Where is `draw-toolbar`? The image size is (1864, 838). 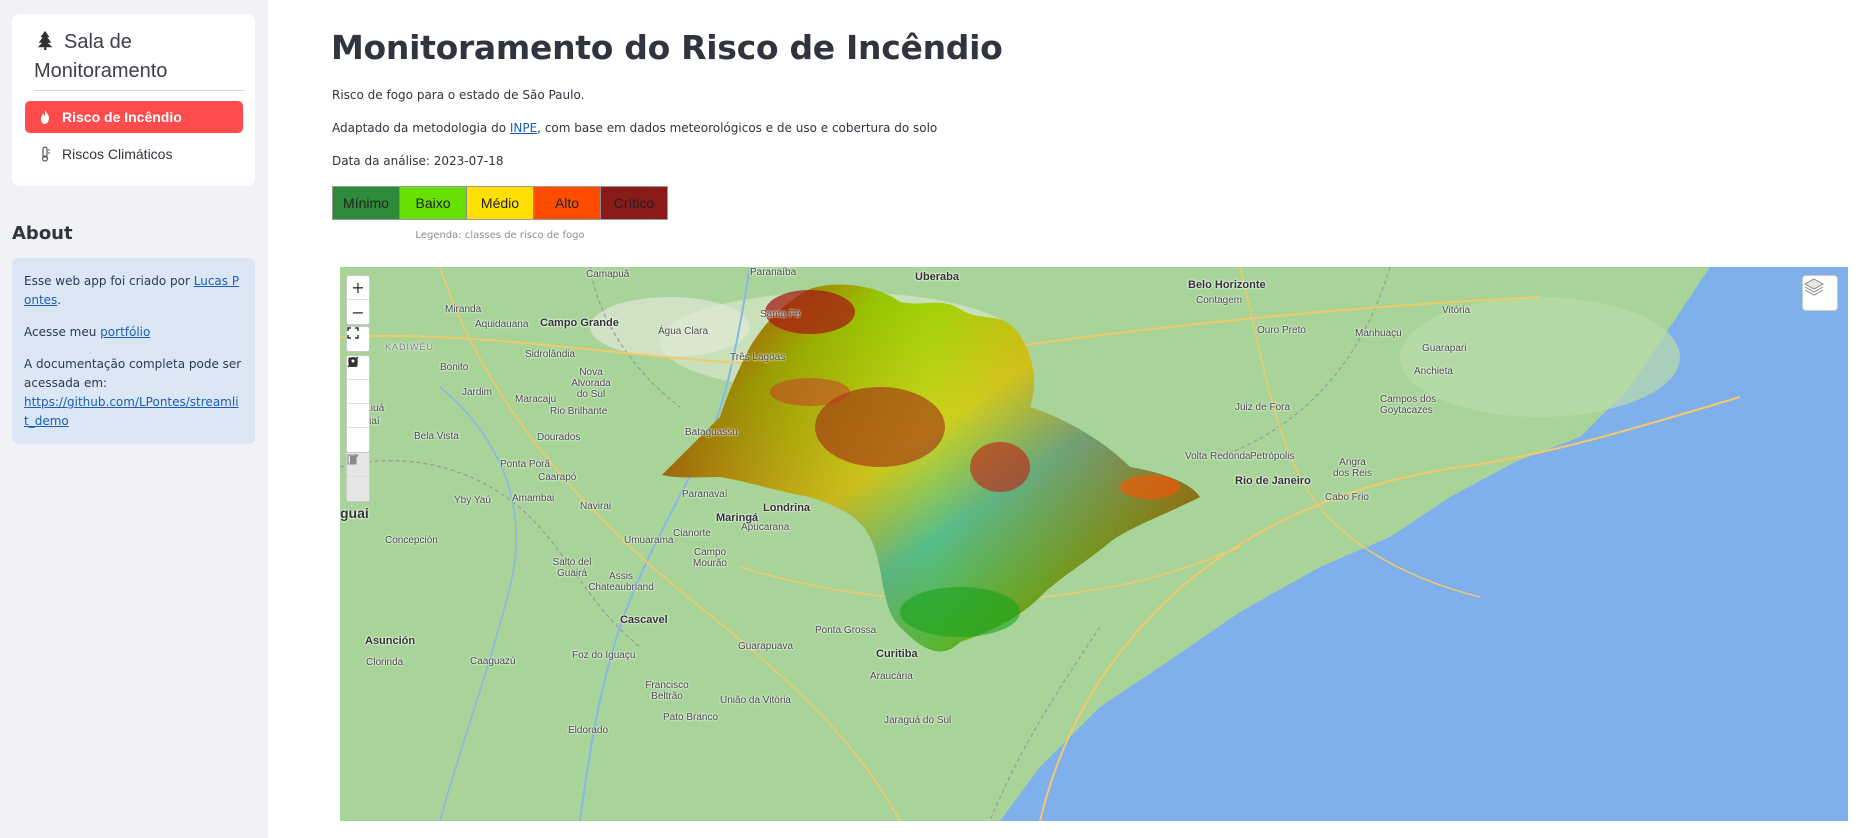
draw-toolbar is located at coordinates (358, 404).